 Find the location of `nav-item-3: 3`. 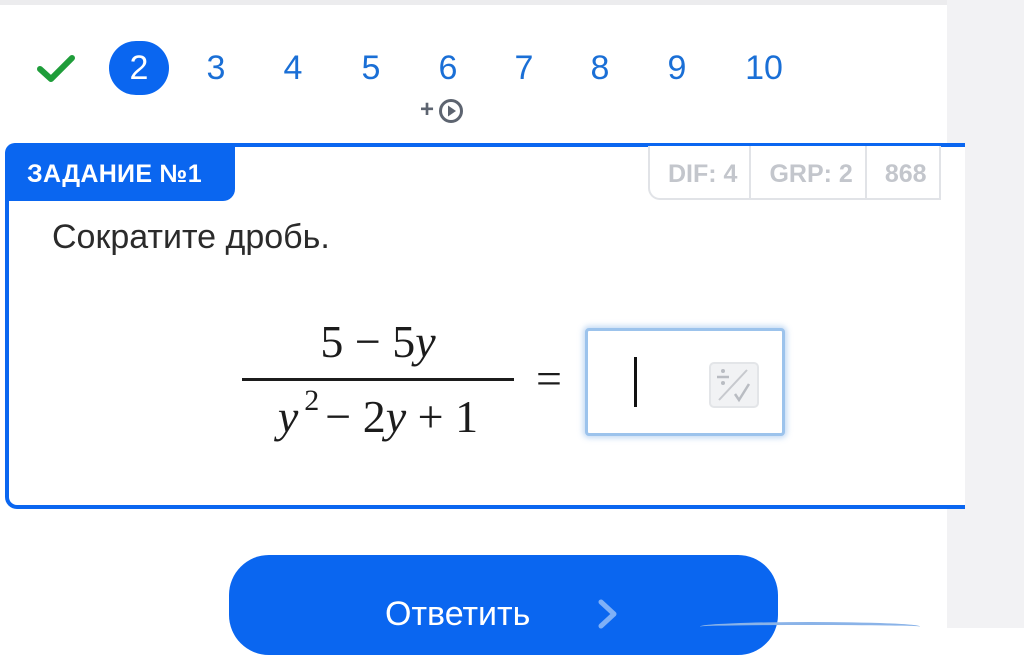

nav-item-3: 3 is located at coordinates (216, 68).